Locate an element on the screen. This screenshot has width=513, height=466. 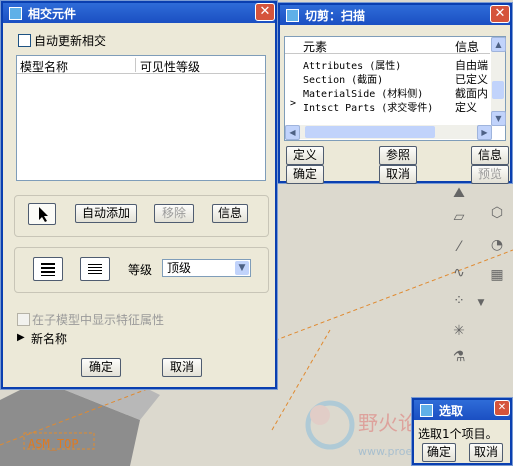
horizontal-scrollbar: ◀ ▶ is located at coordinates (388, 132).